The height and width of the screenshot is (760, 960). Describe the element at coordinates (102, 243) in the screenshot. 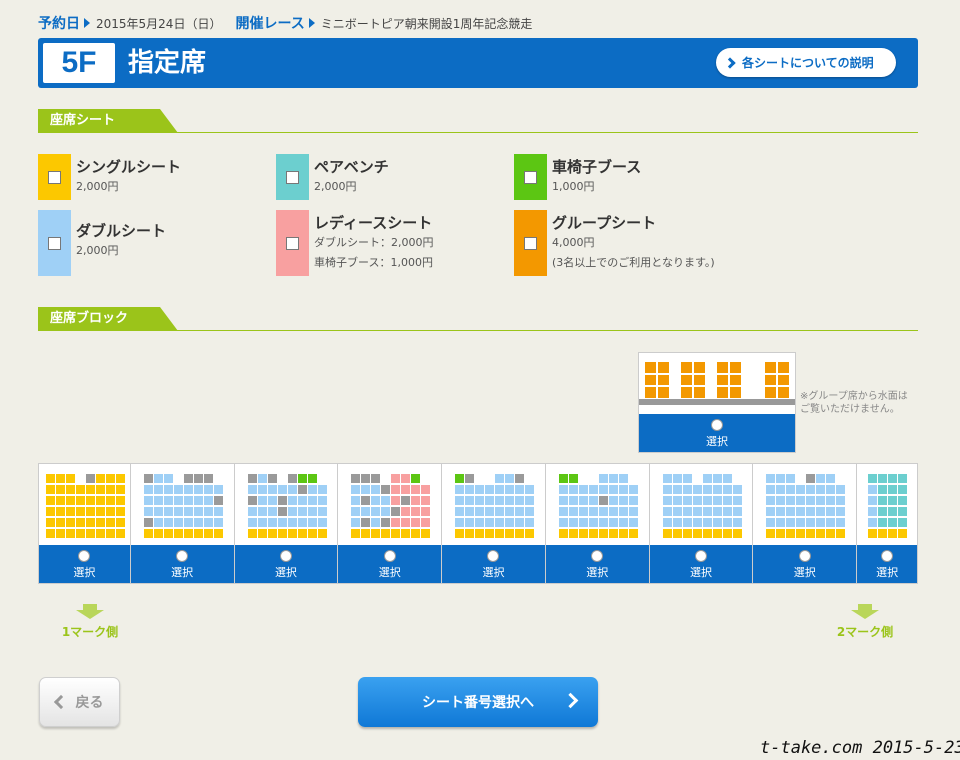

I see `seat-type-double: ダブルシート 2,000円` at that location.